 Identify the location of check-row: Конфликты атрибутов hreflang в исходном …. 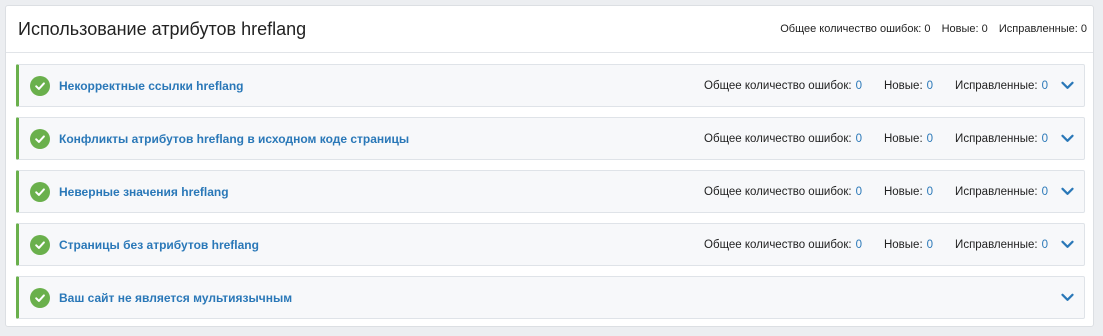
(550, 138).